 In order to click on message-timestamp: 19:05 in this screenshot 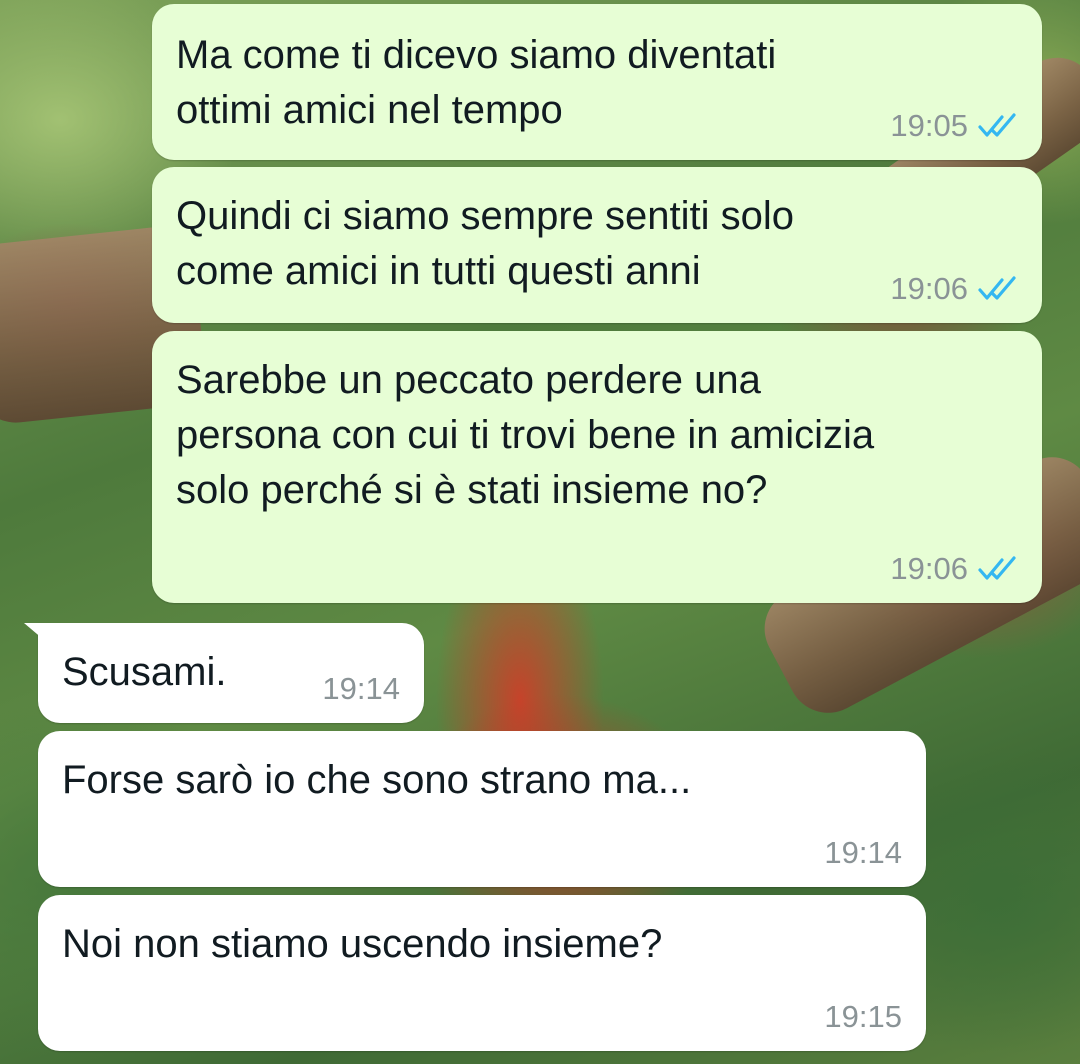, I will do `click(929, 125)`.